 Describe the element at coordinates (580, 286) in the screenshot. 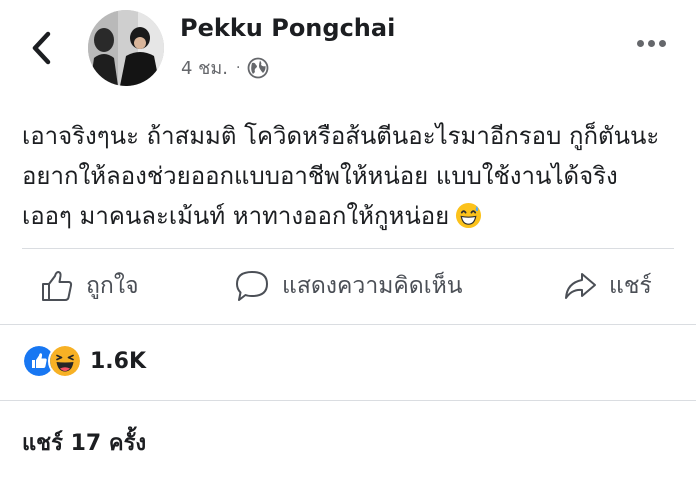

I see `share-arrow-icon` at that location.